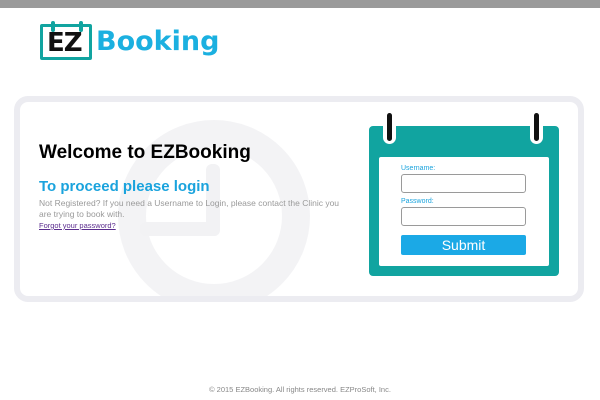 The image size is (600, 400). I want to click on password-label: Password:, so click(417, 201).